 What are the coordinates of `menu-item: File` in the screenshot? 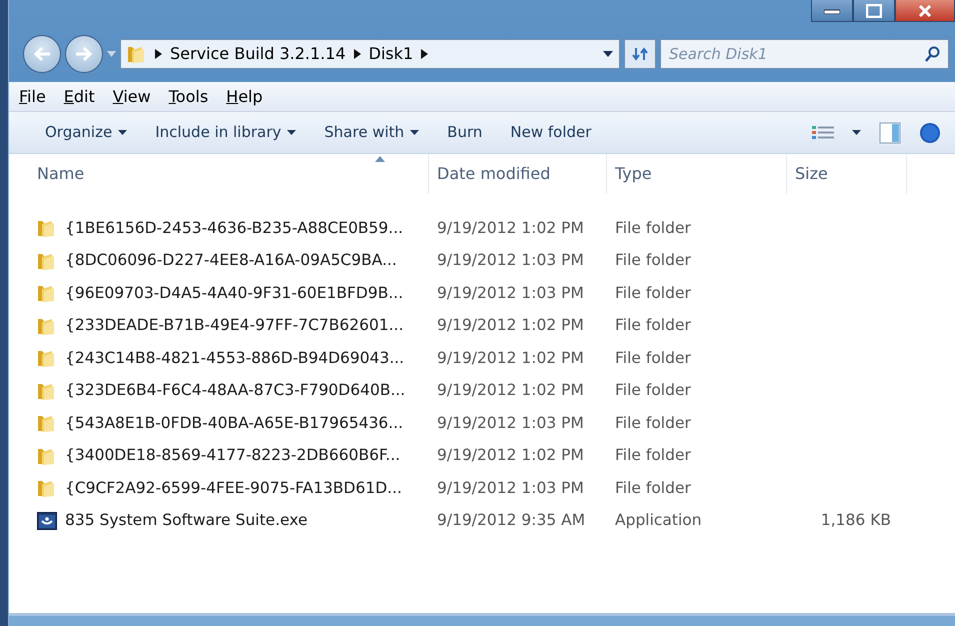 It's located at (32, 96).